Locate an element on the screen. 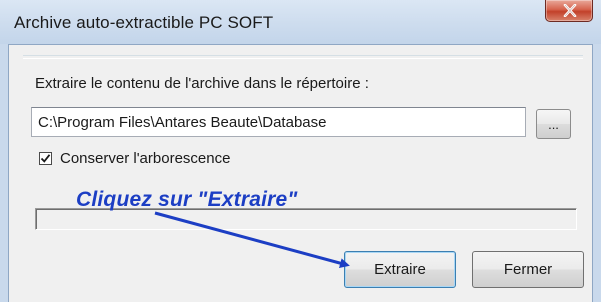 This screenshot has width=601, height=302. destination-path-input is located at coordinates (278, 122).